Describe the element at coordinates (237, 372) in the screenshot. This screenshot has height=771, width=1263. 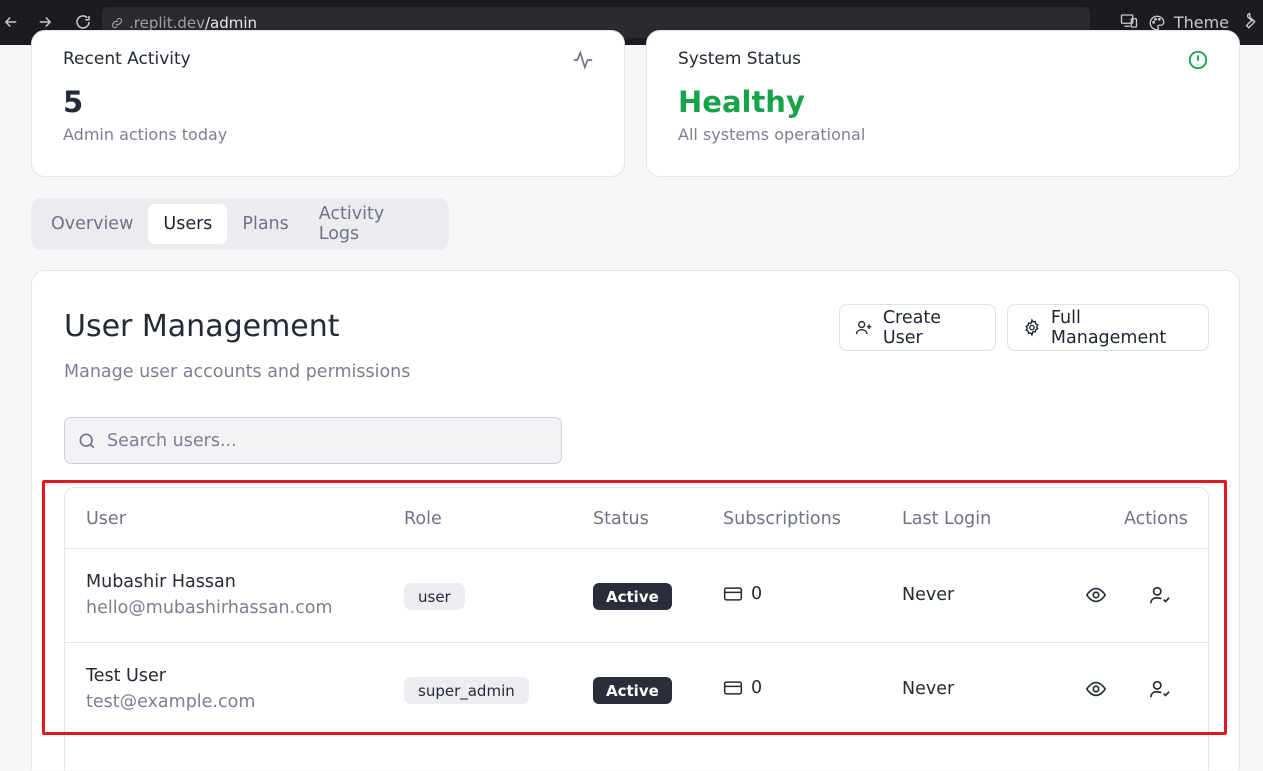
I see `page-description: Manage user accounts and permissions` at that location.